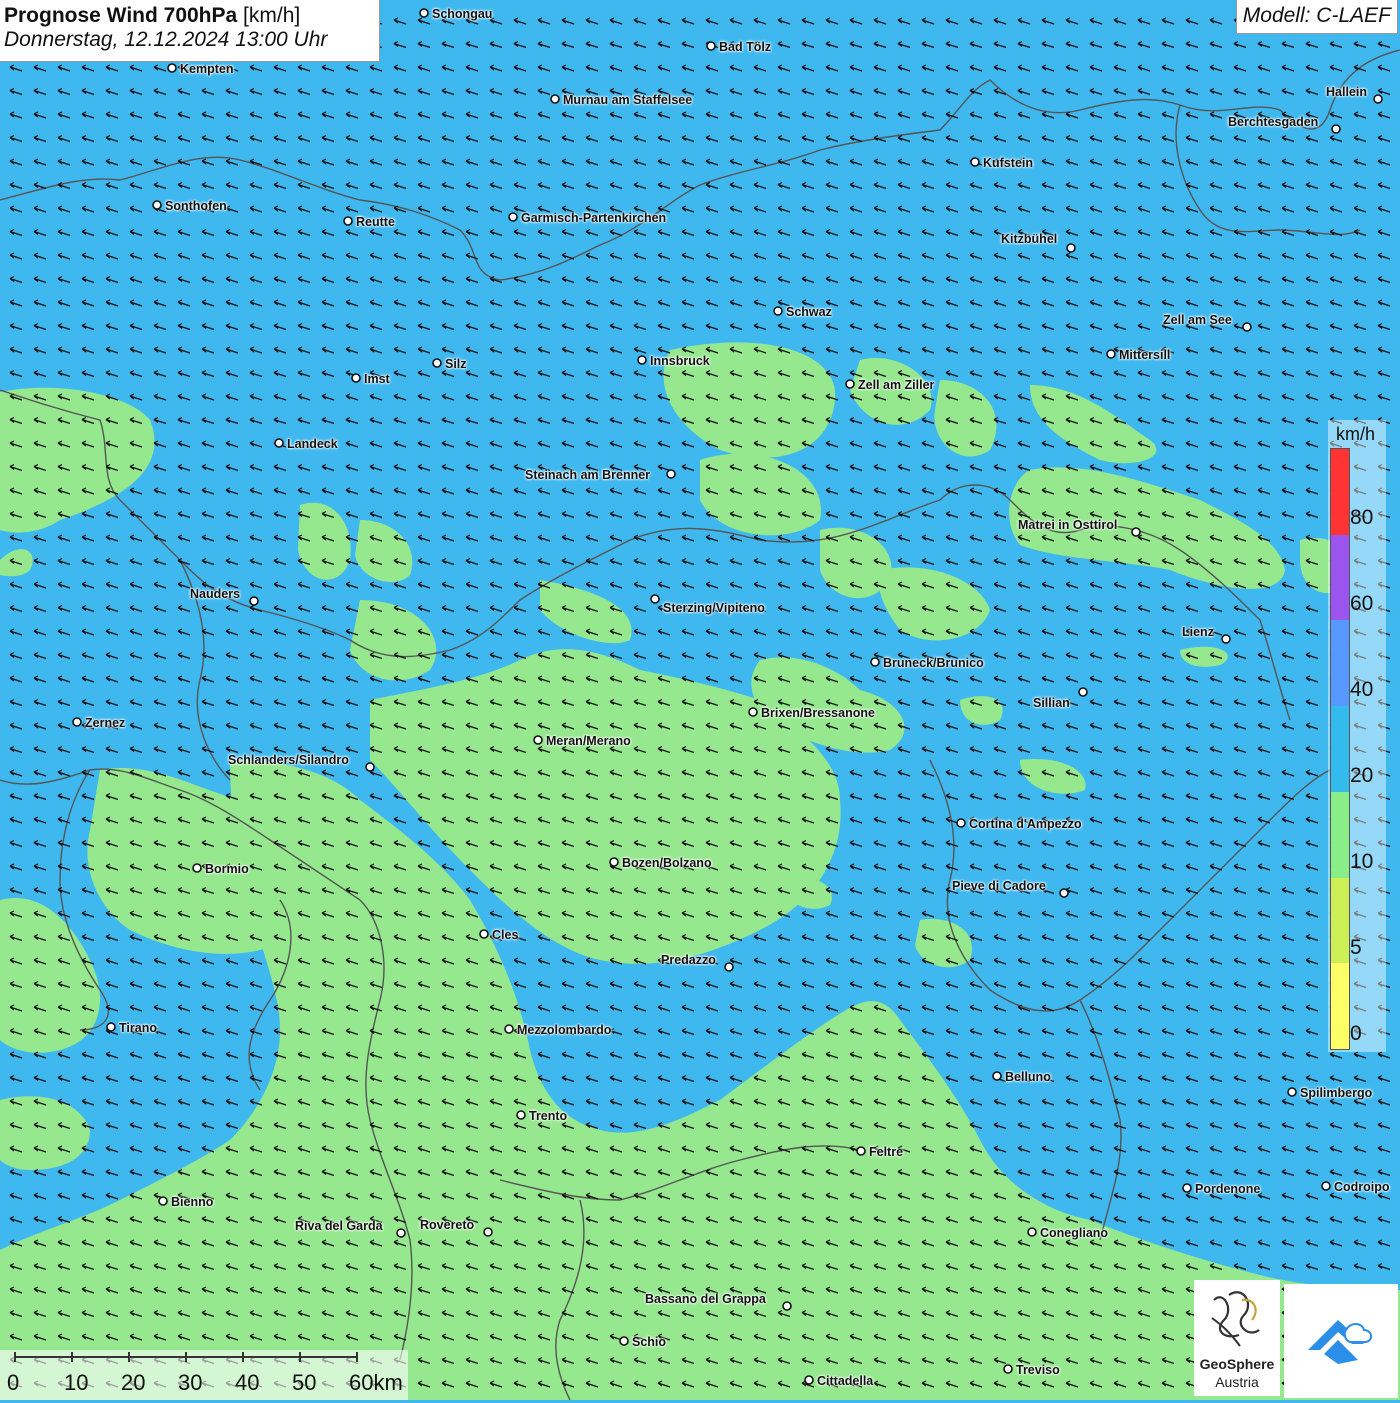 The height and width of the screenshot is (1403, 1400). What do you see at coordinates (680, 361) in the screenshot?
I see `city-label: Innsbruck` at bounding box center [680, 361].